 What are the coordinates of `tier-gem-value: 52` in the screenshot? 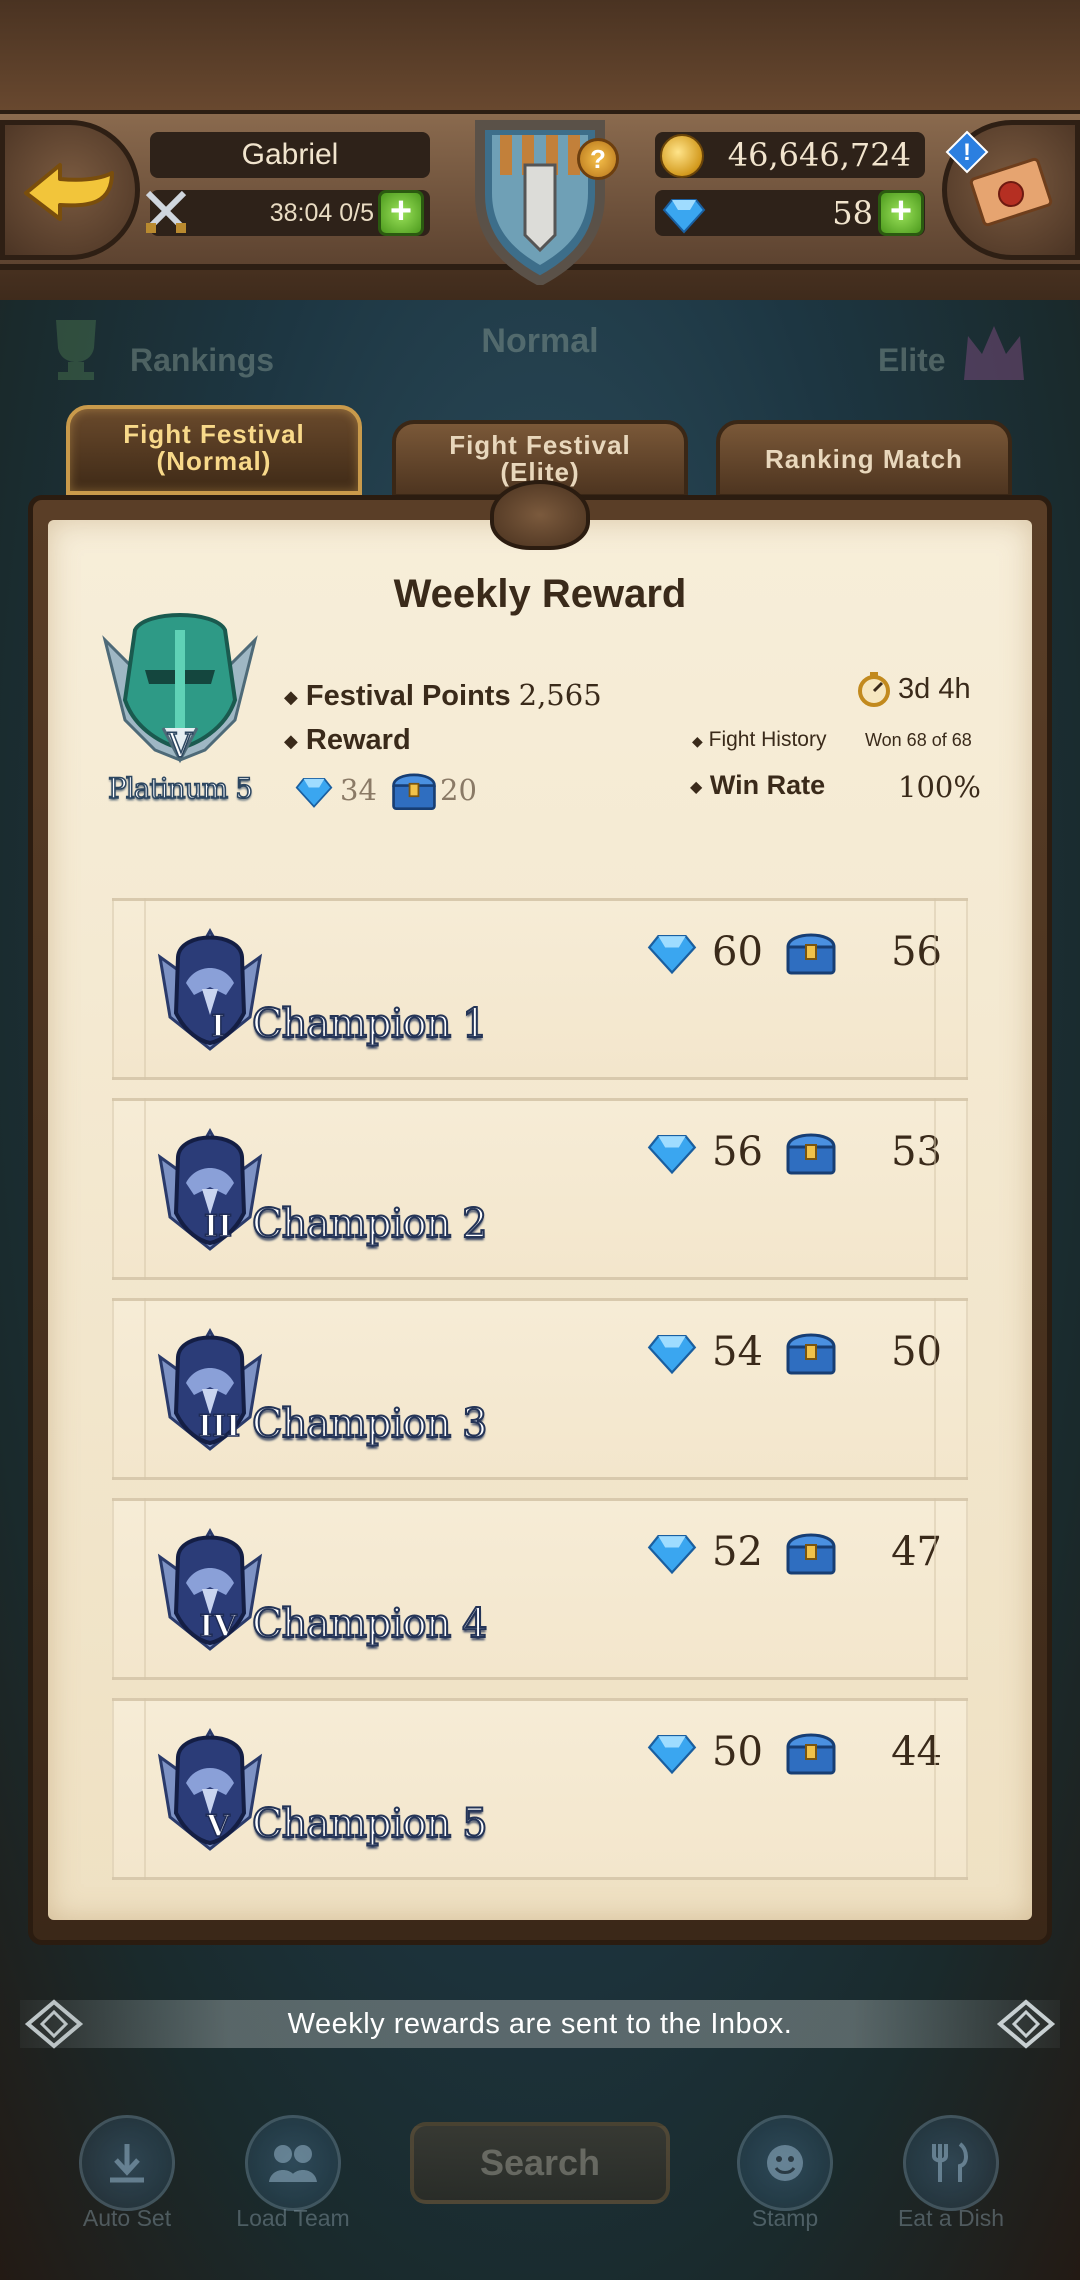 It's located at (737, 1552).